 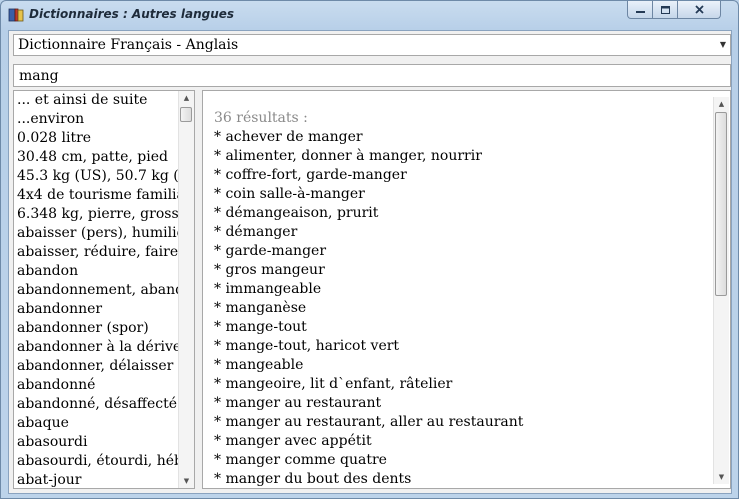 I want to click on result-item: * démanger, so click(x=256, y=232).